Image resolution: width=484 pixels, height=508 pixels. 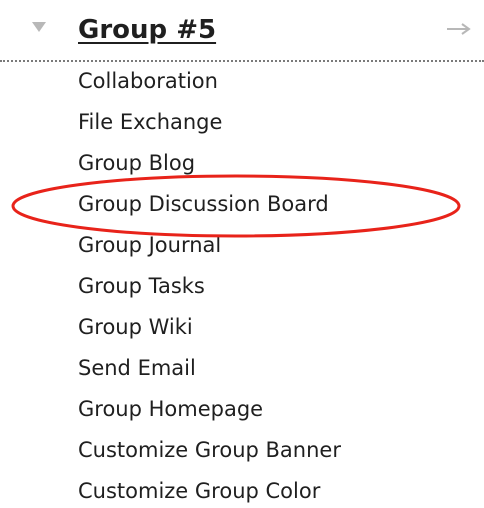 What do you see at coordinates (459, 29) in the screenshot?
I see `arrow-right-icon` at bounding box center [459, 29].